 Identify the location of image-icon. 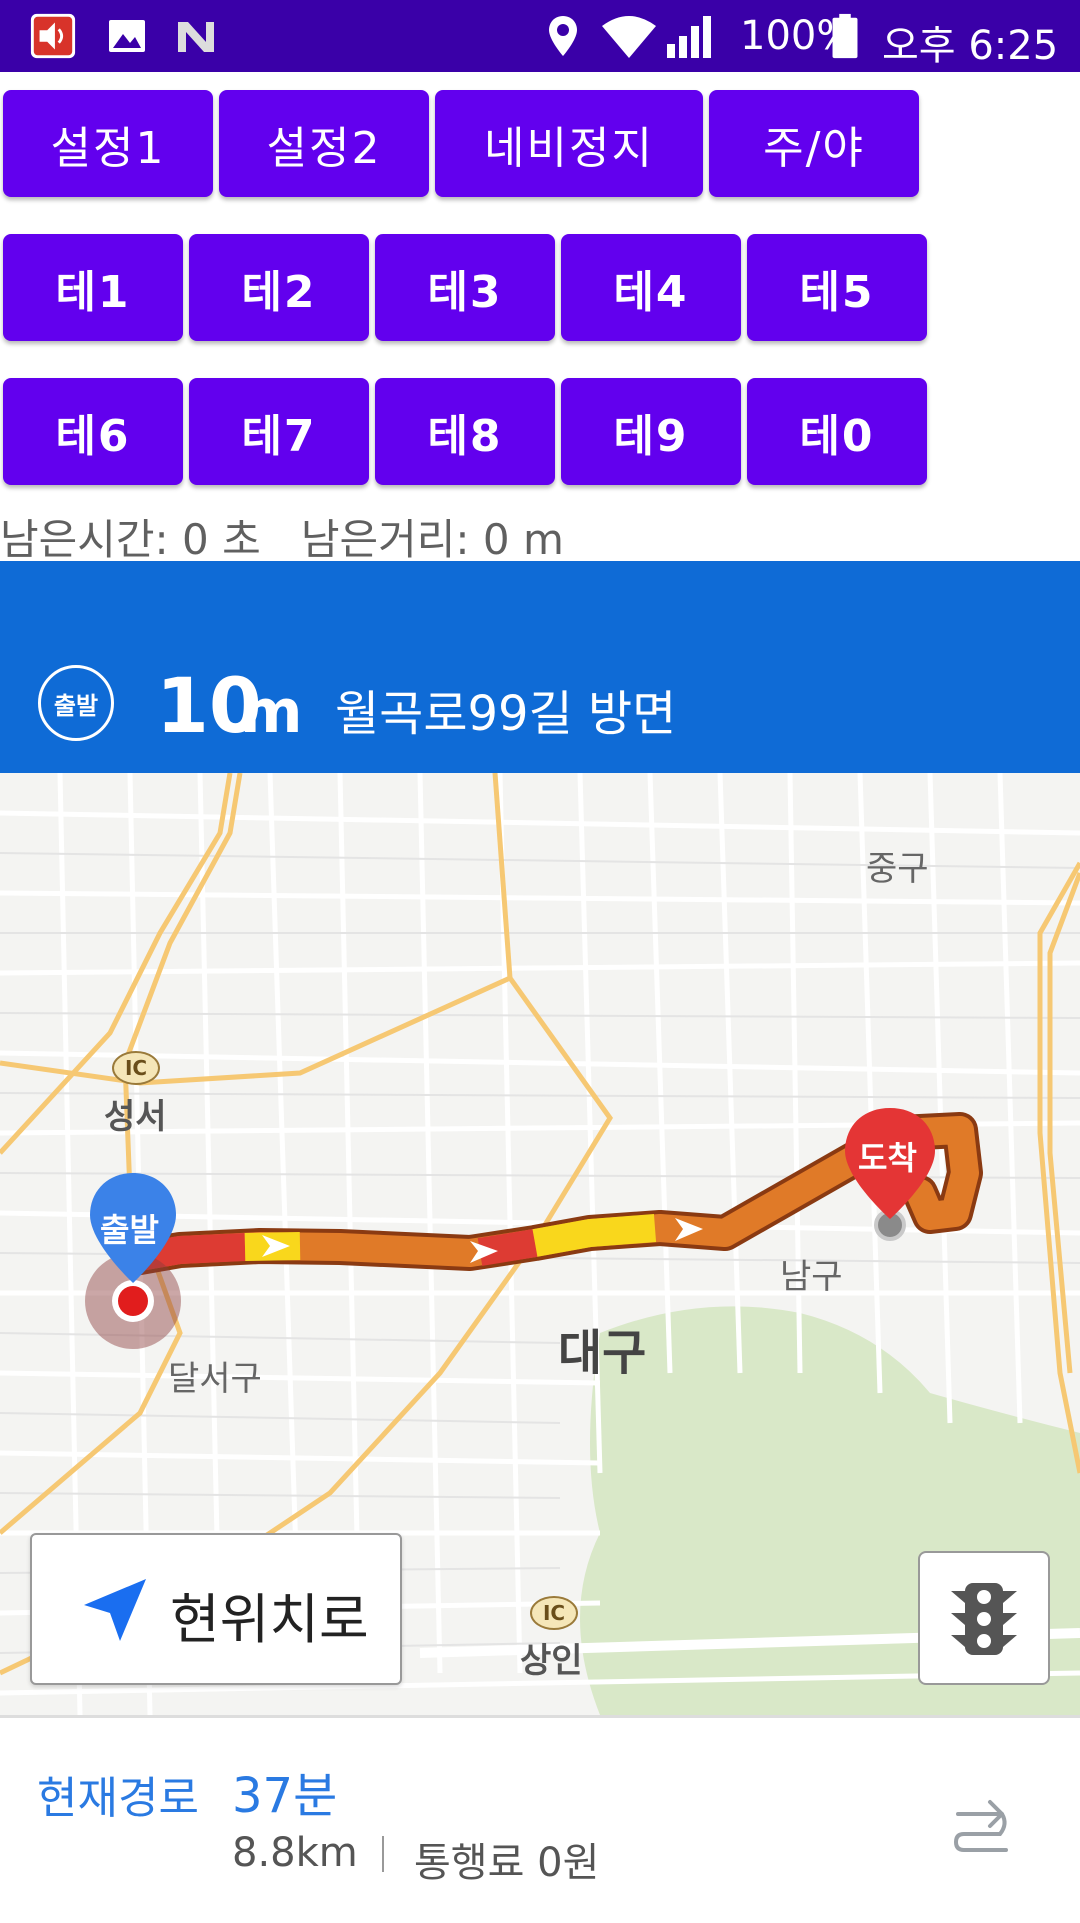
(127, 36).